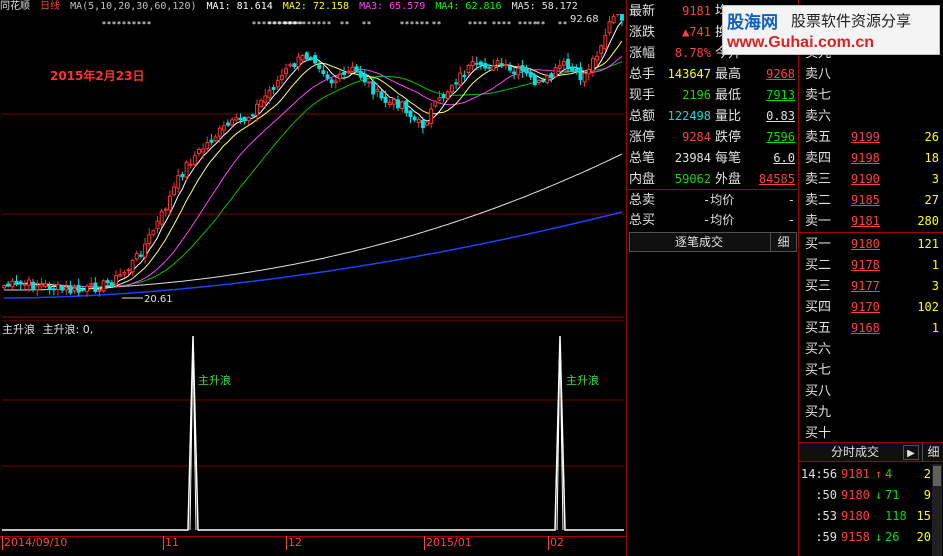 Image resolution: width=943 pixels, height=556 pixels. I want to click on tick-trades-label: 逐笔成交, so click(699, 242).